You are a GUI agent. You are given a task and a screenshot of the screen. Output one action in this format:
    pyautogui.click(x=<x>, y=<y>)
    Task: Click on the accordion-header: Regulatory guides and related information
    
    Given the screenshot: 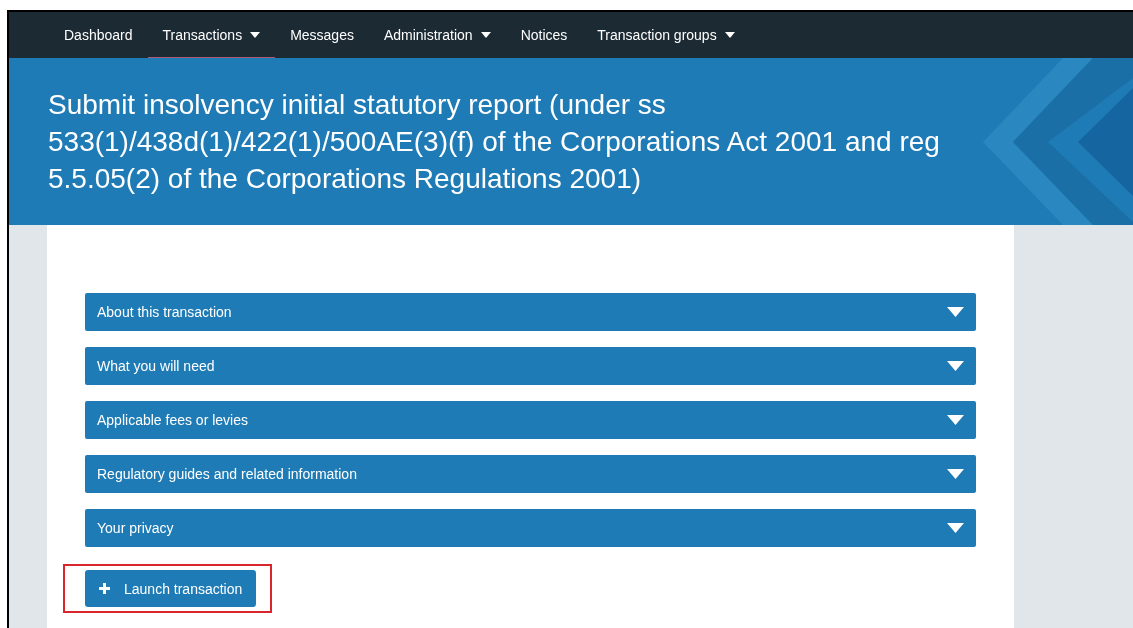 What is the action you would take?
    pyautogui.click(x=530, y=474)
    